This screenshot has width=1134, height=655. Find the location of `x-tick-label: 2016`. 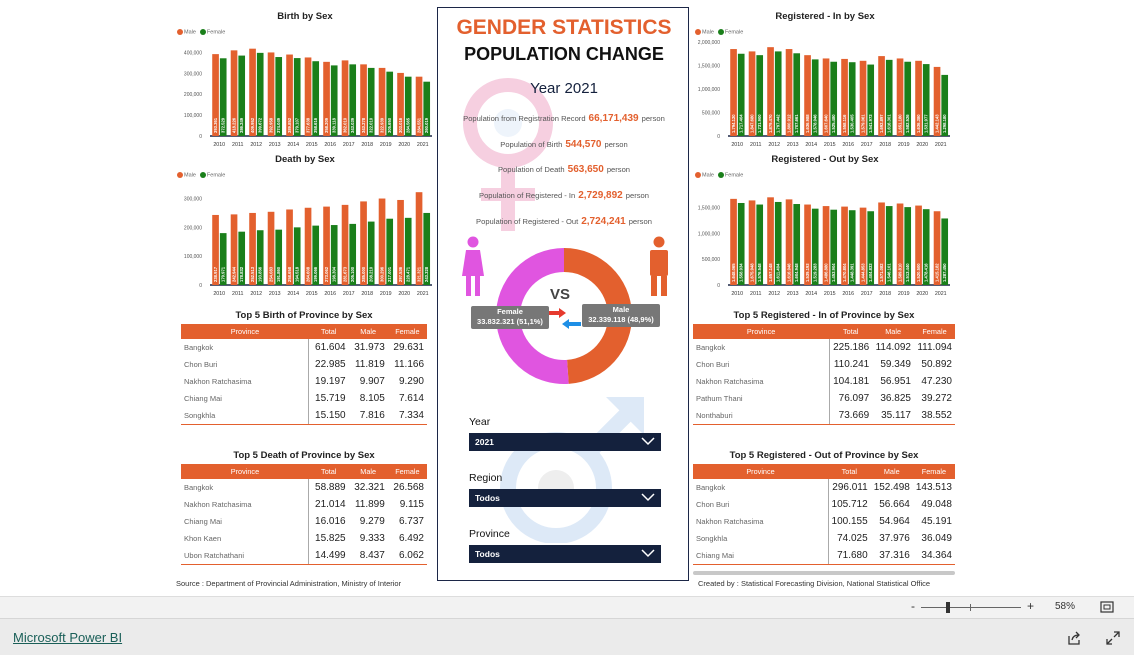

x-tick-label: 2016 is located at coordinates (848, 145).